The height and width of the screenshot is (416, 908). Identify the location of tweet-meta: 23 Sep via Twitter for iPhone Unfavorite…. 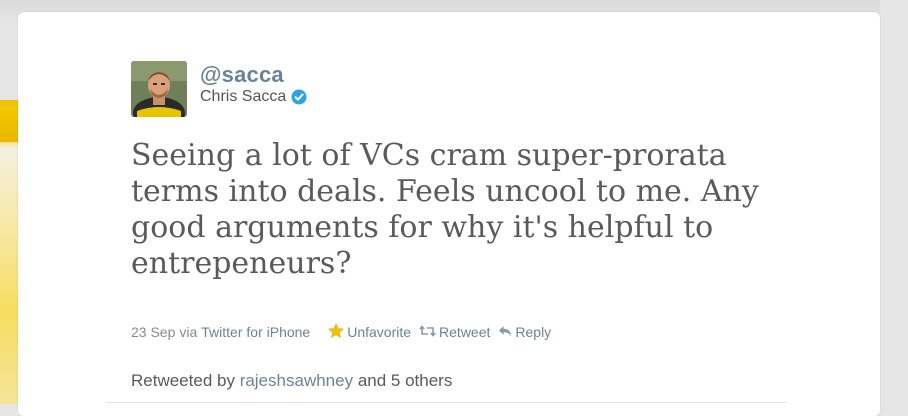
(341, 332).